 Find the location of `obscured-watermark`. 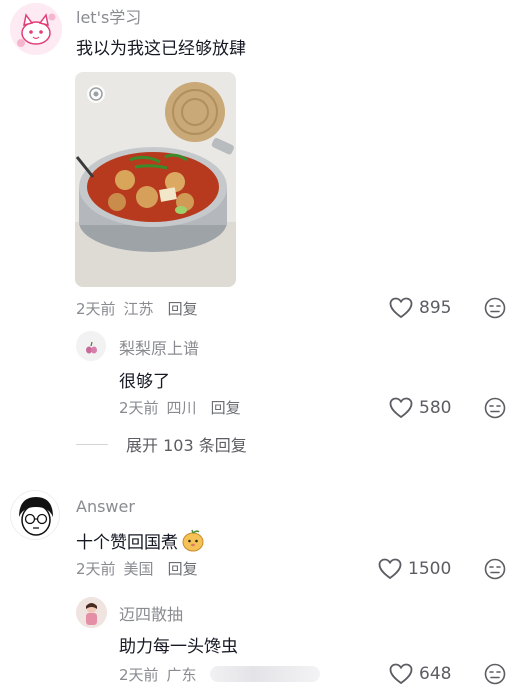

obscured-watermark is located at coordinates (265, 674).